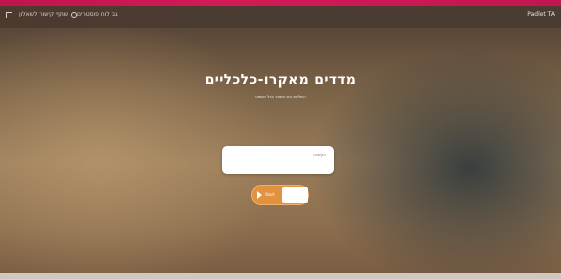 Image resolution: width=561 pixels, height=279 pixels. I want to click on page-subtitle: השלימו את השאר בכל משפט, so click(280, 96).